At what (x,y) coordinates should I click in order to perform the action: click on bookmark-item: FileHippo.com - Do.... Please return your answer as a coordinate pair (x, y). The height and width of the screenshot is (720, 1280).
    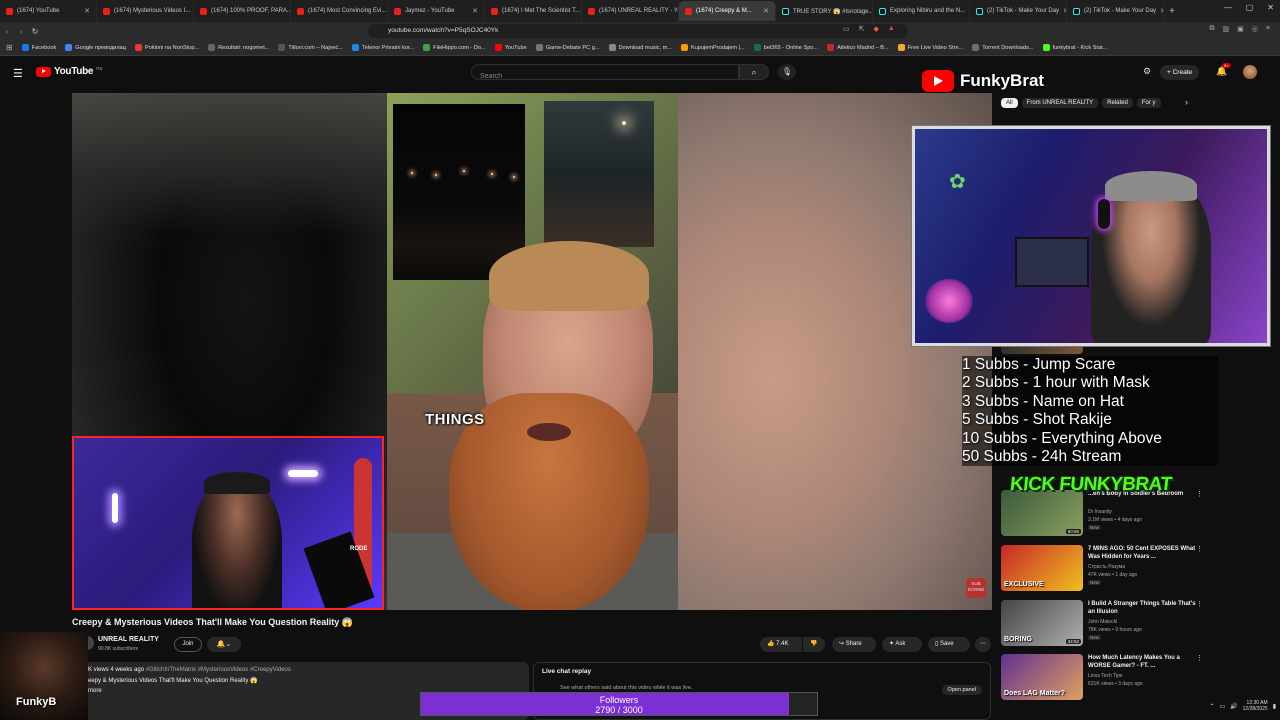
    Looking at the image, I should click on (454, 47).